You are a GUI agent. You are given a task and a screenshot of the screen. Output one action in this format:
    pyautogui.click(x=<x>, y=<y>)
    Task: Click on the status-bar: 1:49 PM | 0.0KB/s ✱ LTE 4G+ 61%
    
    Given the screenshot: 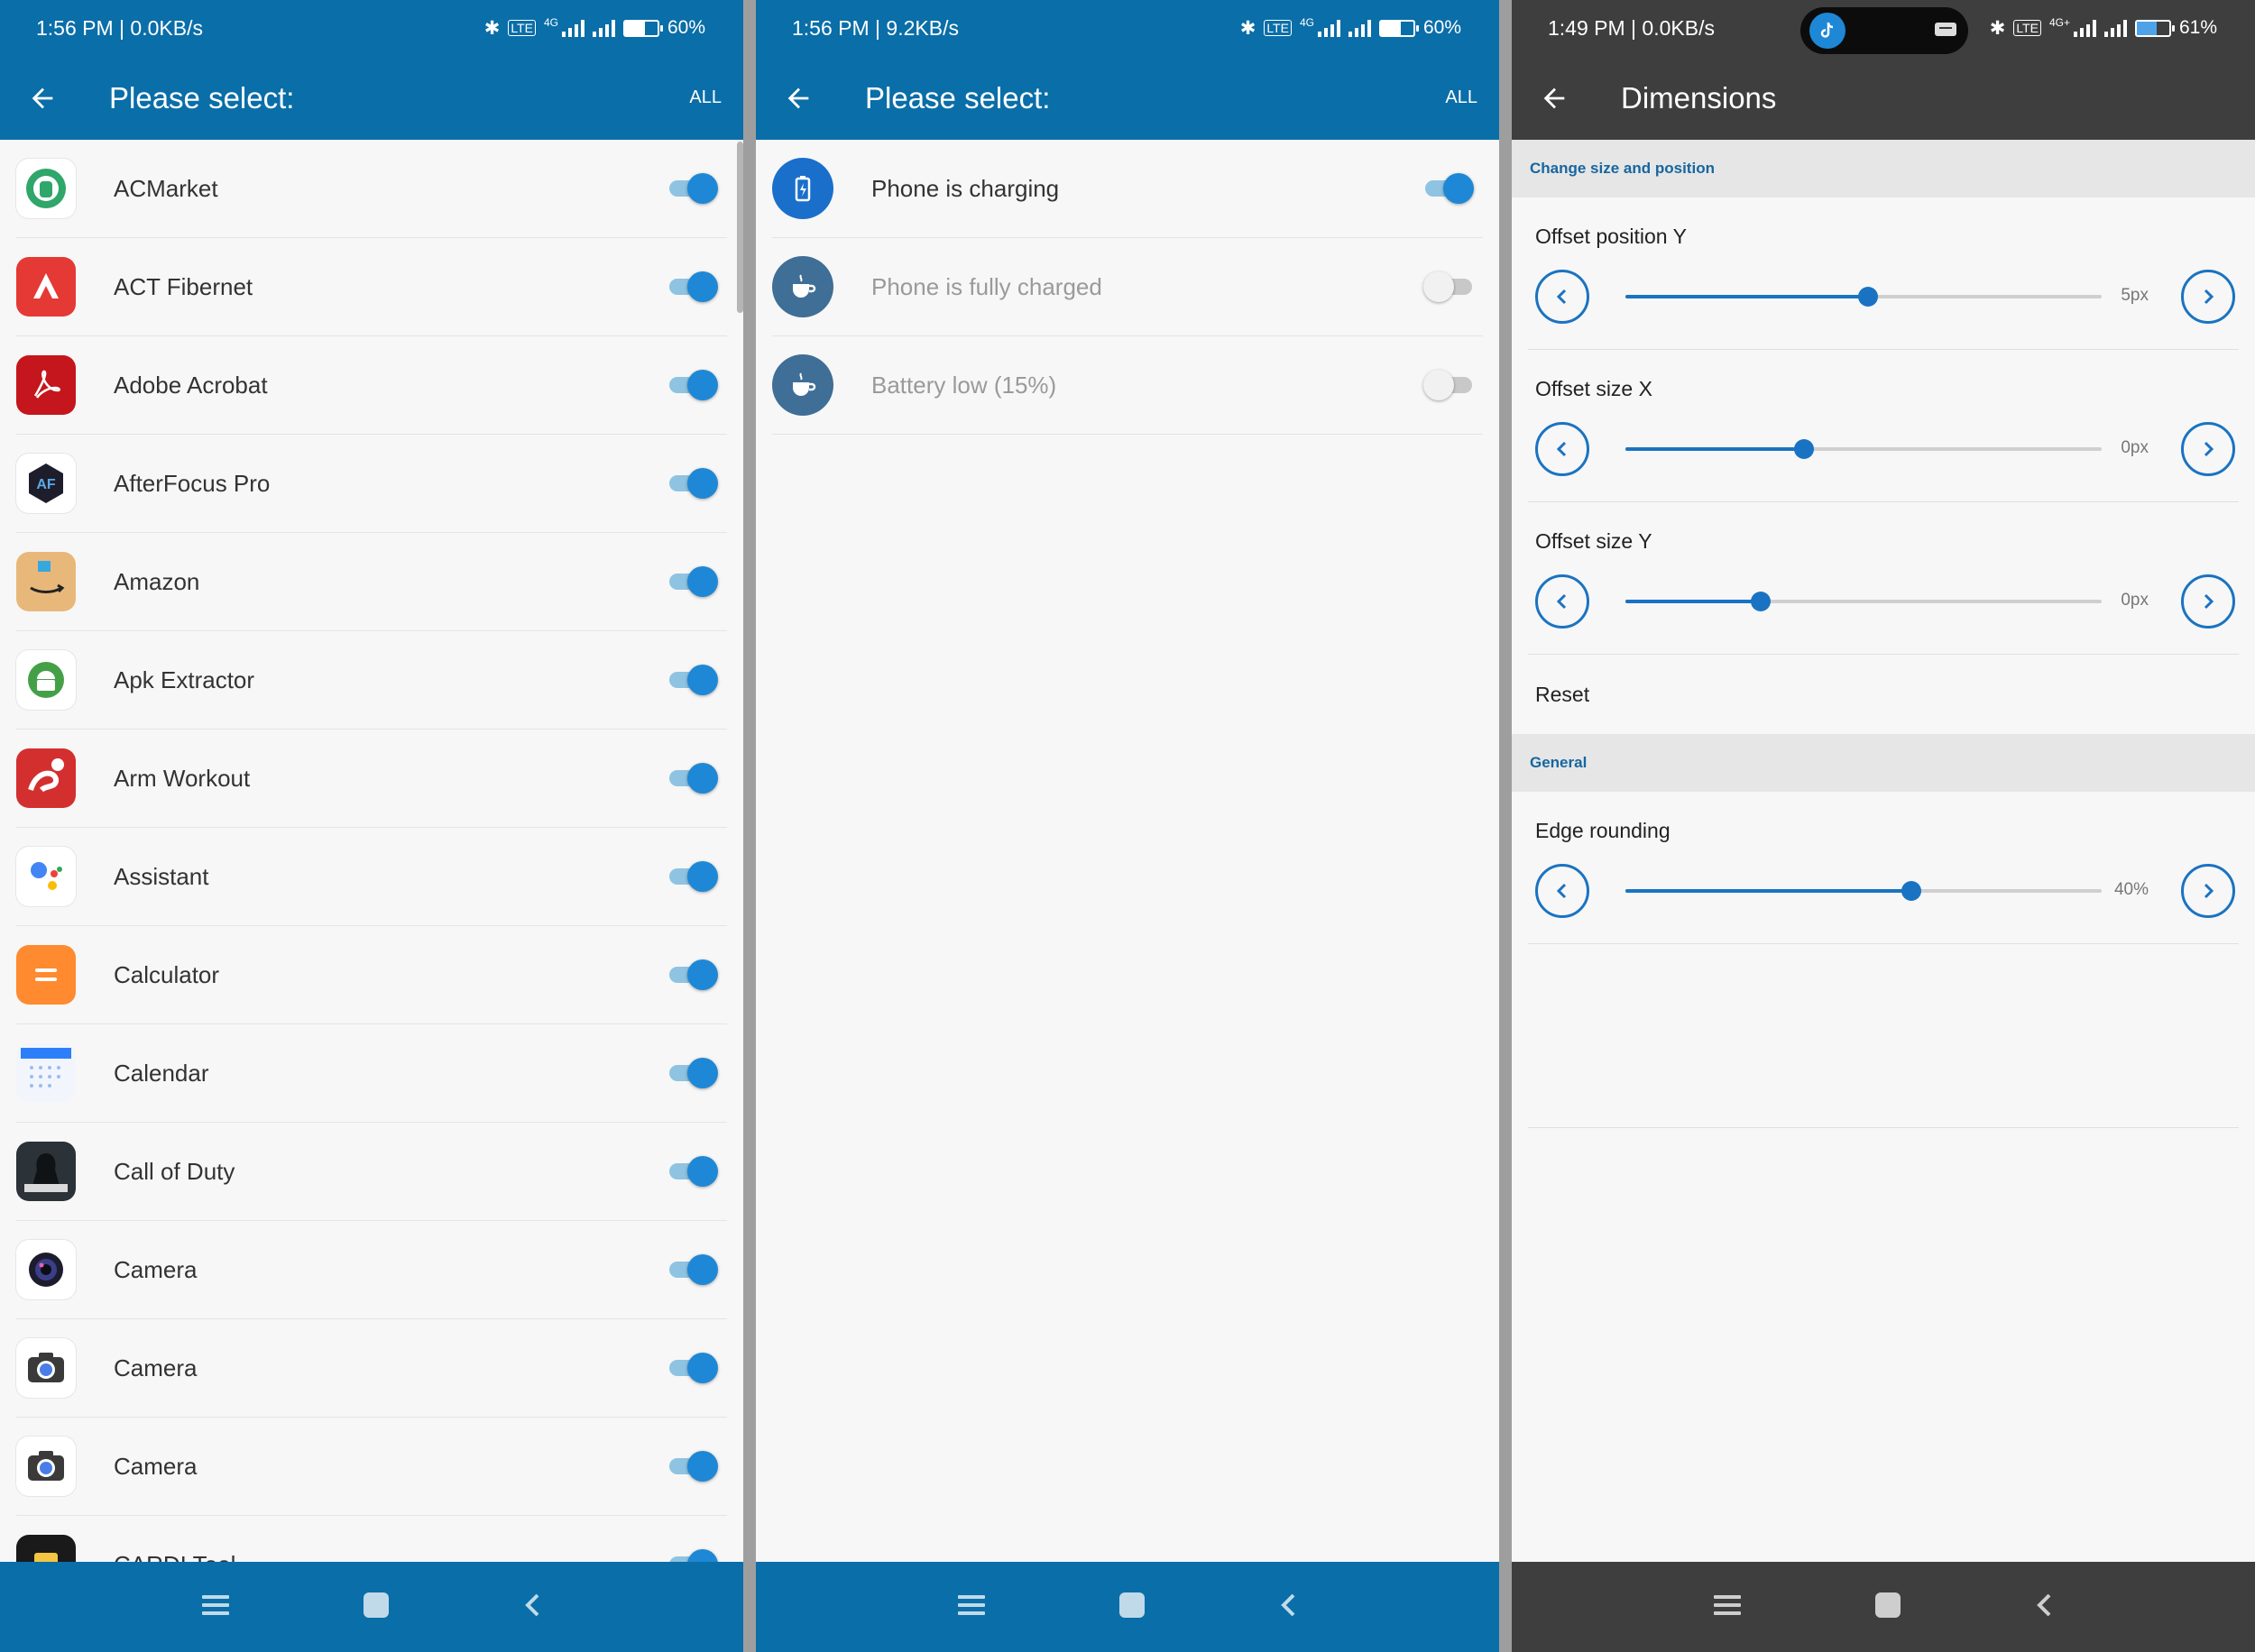 What is the action you would take?
    pyautogui.click(x=1883, y=28)
    